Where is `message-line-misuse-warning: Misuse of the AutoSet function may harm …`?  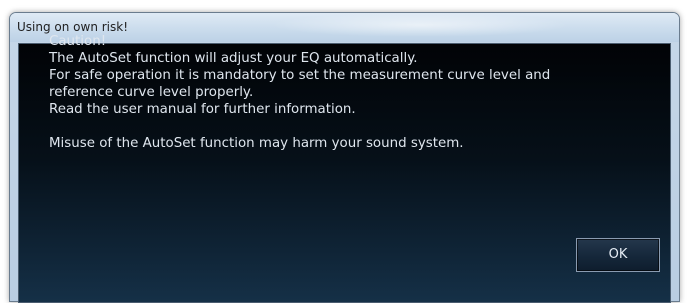 message-line-misuse-warning: Misuse of the AutoSet function may harm … is located at coordinates (256, 143).